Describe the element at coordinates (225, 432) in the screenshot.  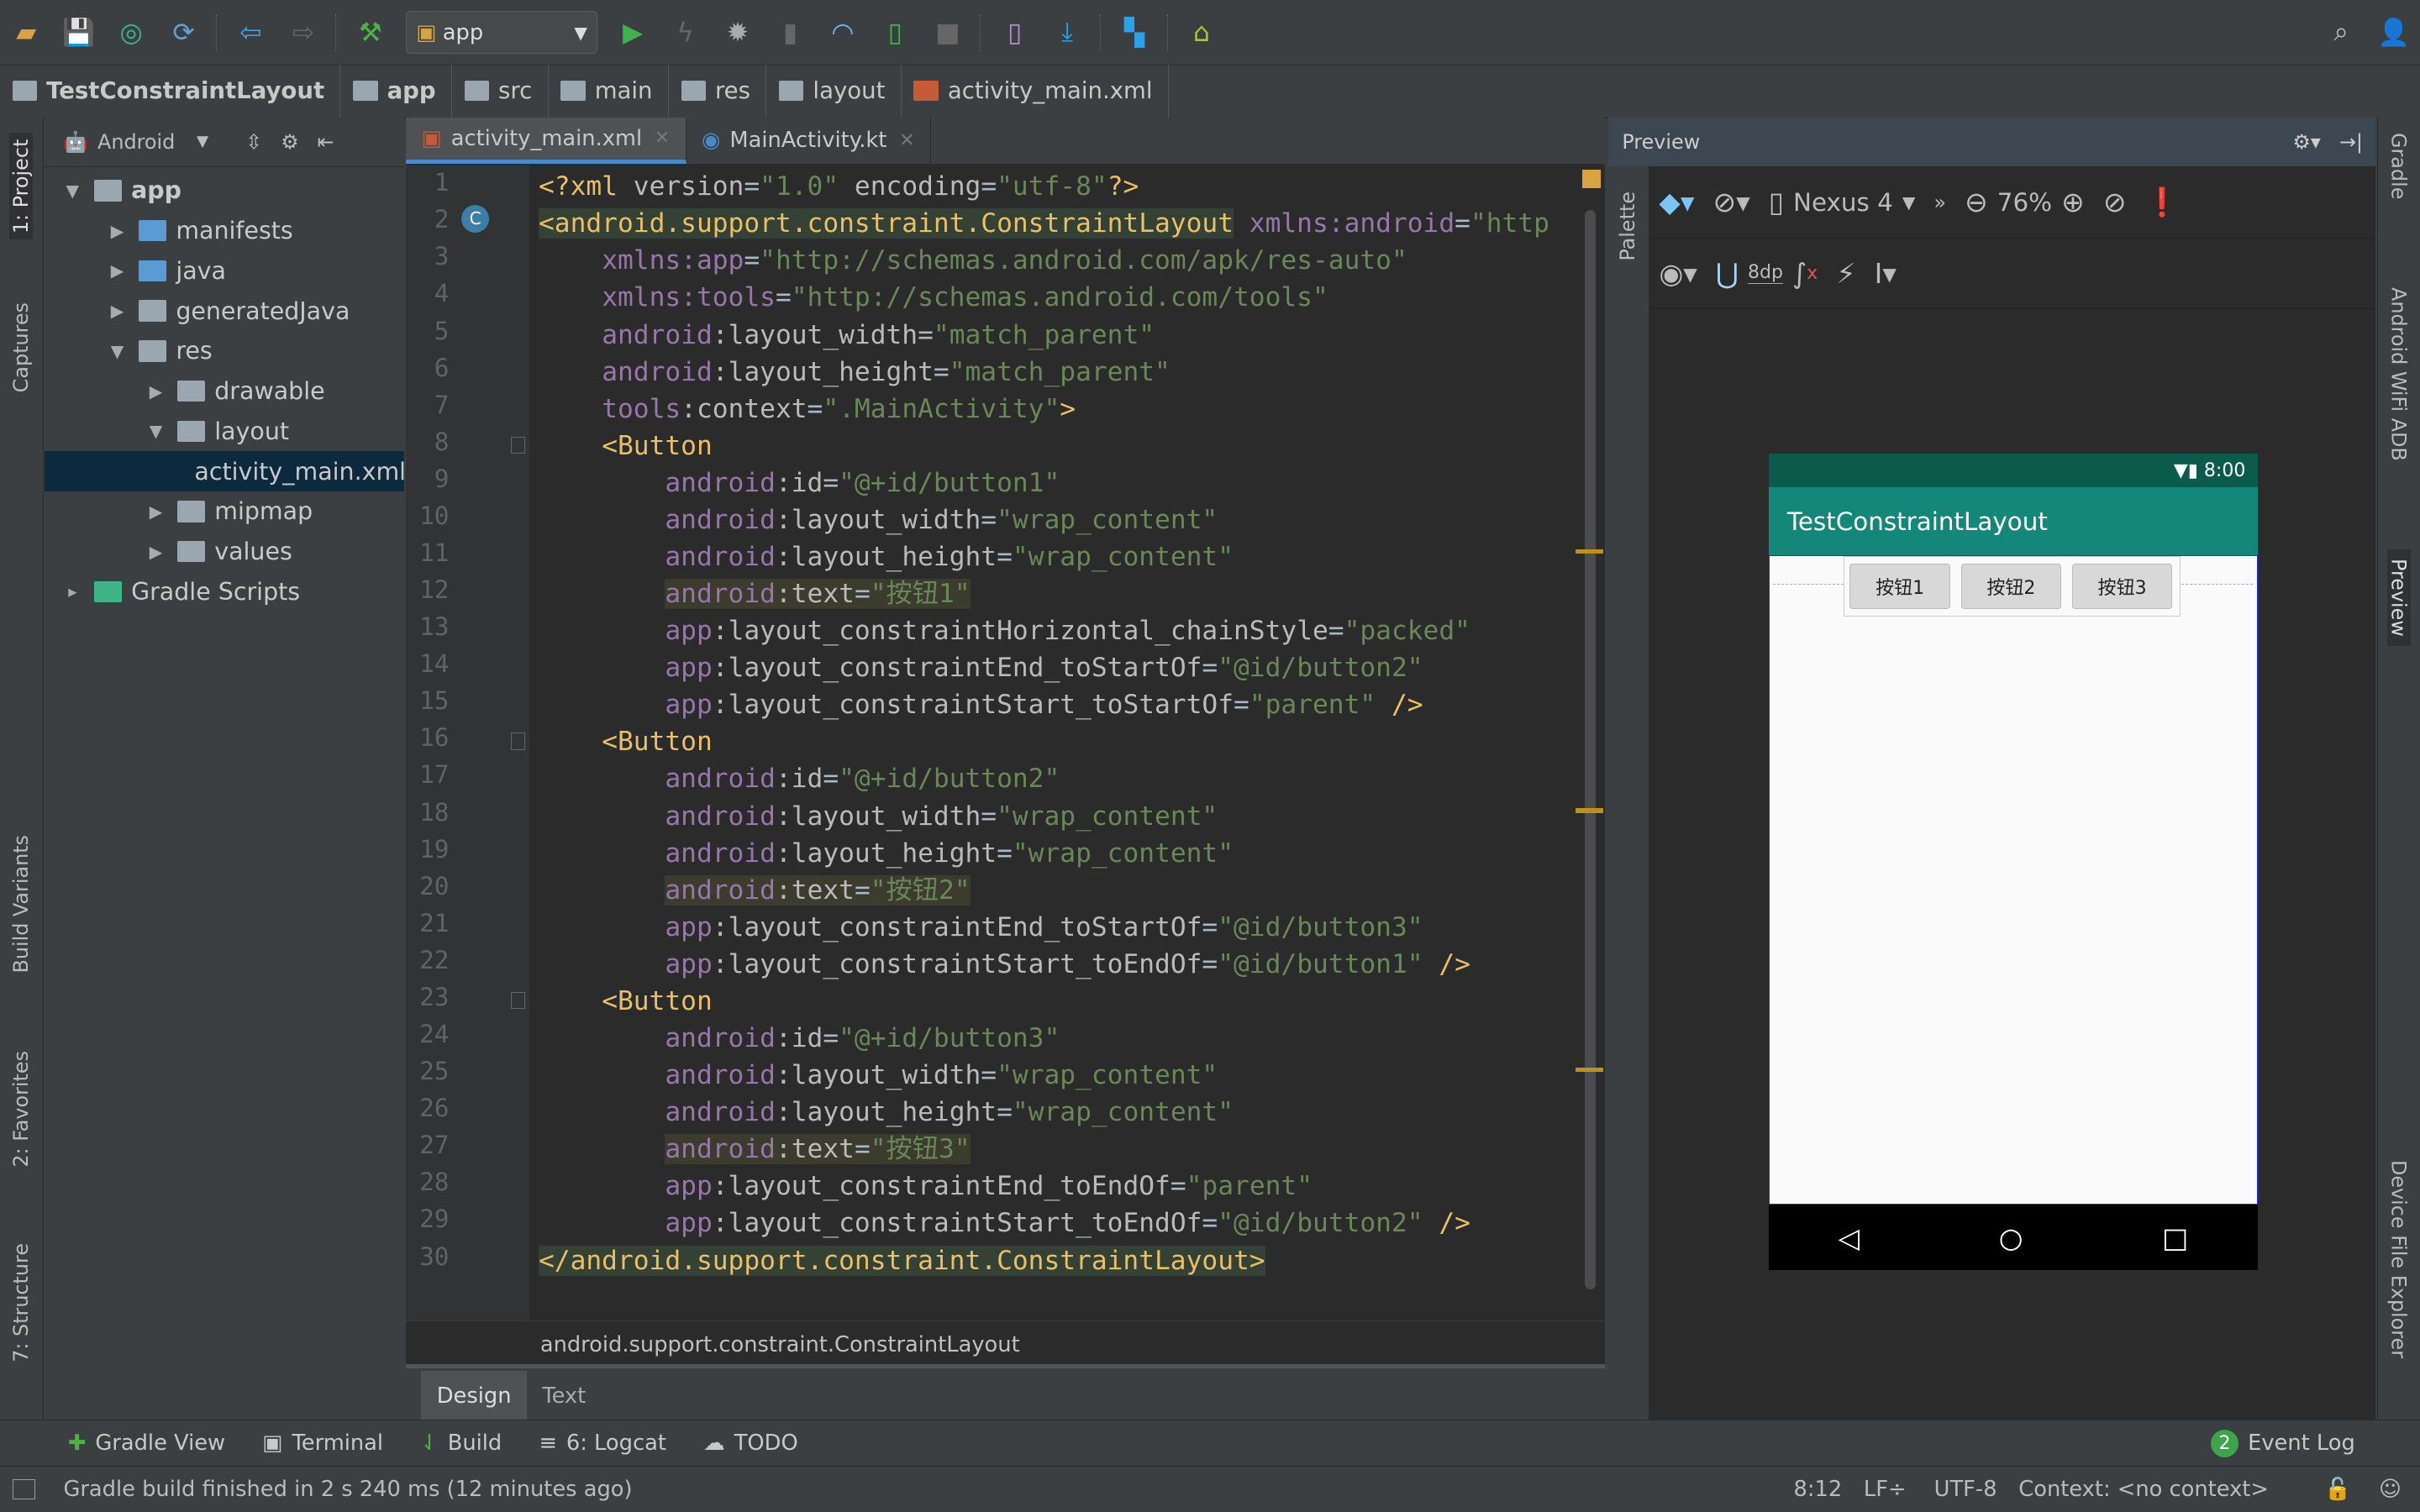
I see `tree-item: ▼ layout` at that location.